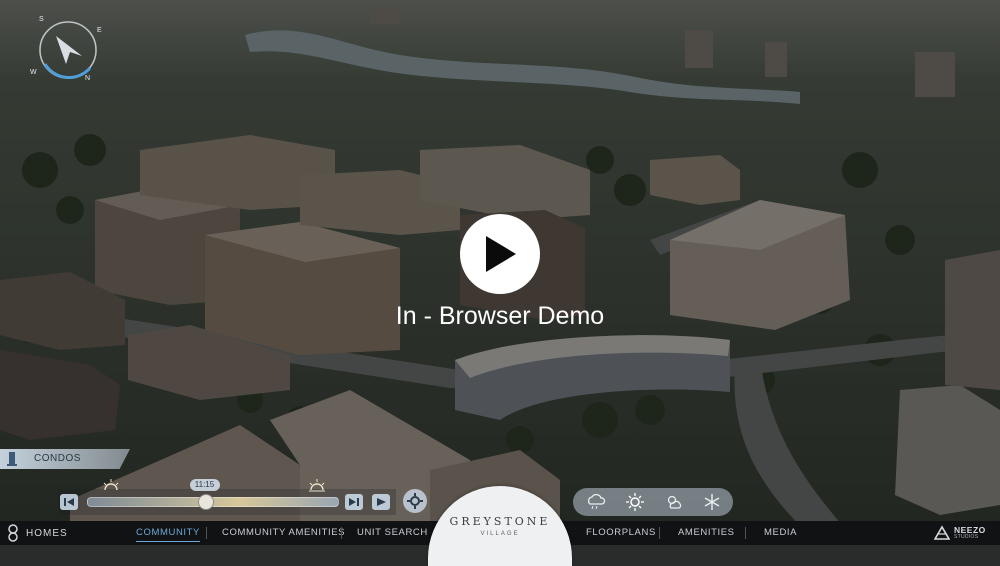 Image resolution: width=1000 pixels, height=566 pixels. Describe the element at coordinates (205, 502) in the screenshot. I see `time-slider-handle` at that location.